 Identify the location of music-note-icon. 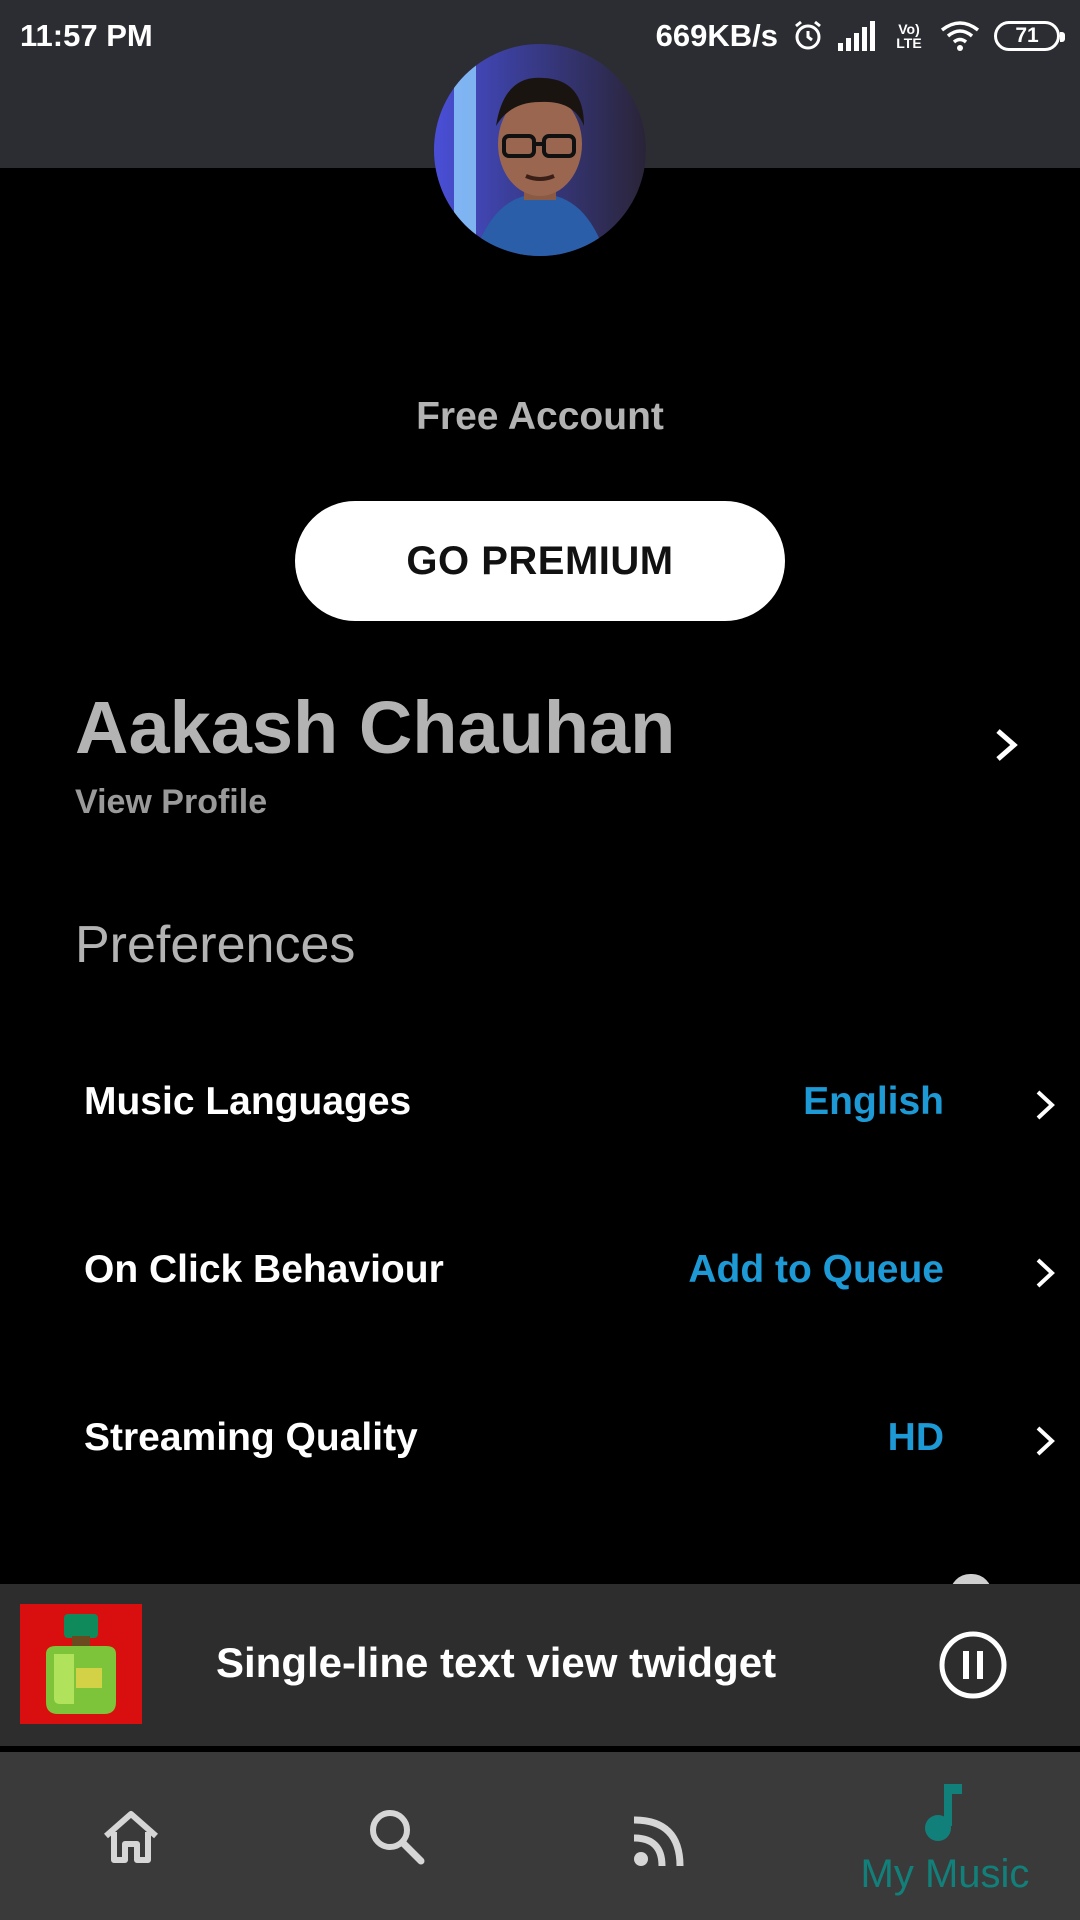
(943, 1812).